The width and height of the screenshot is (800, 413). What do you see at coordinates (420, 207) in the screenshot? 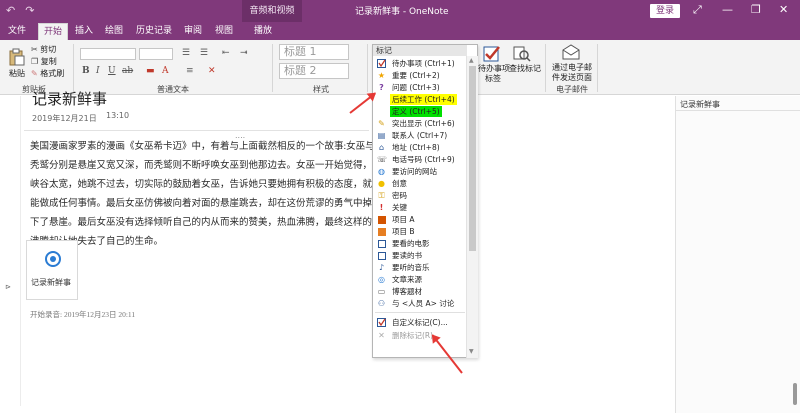
I see `tag-item-critical: ! 关键` at bounding box center [420, 207].